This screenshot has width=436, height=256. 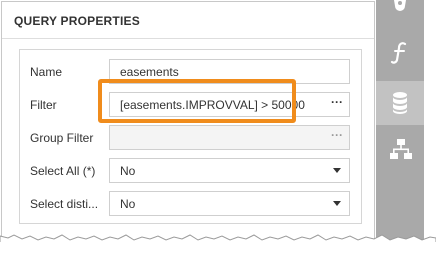 I want to click on select-all-dropdown: No, so click(x=229, y=170).